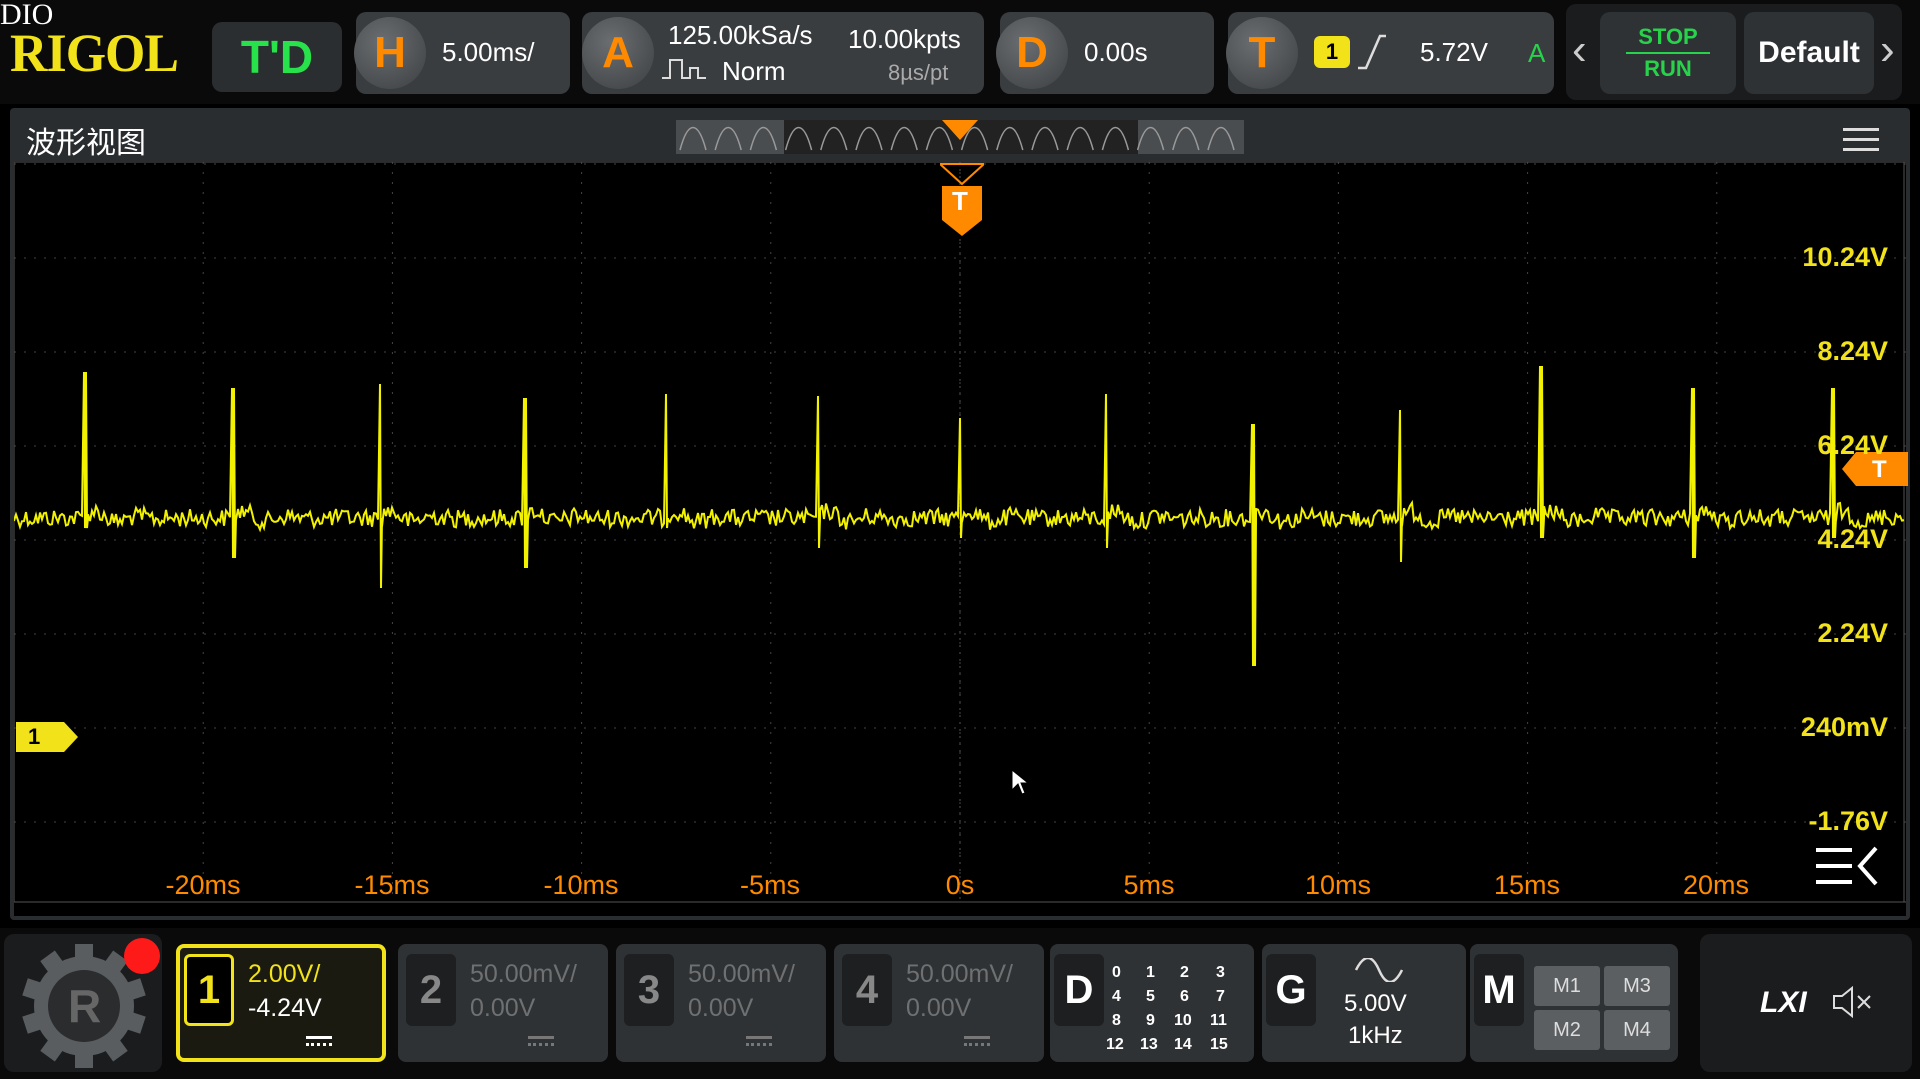  Describe the element at coordinates (1852, 633) in the screenshot. I see `y-axis-label: 2.24V` at that location.